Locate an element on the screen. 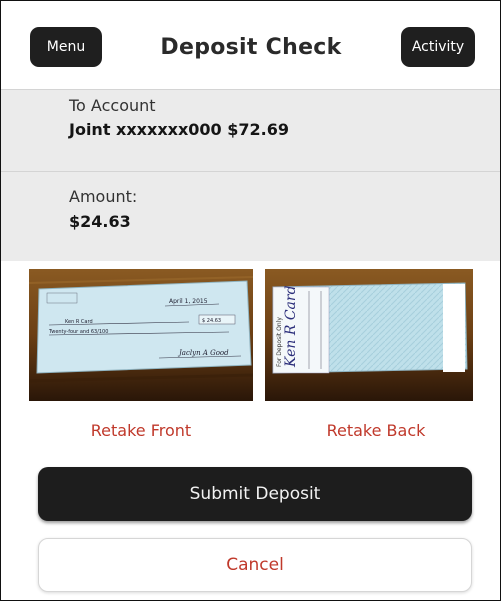 The height and width of the screenshot is (601, 501). check-front-signature: Jaclyn A Good is located at coordinates (203, 353).